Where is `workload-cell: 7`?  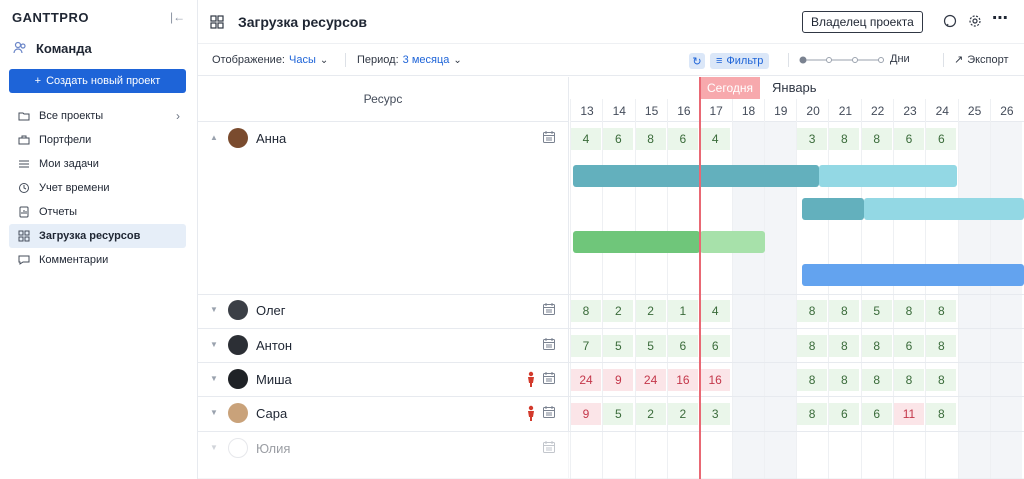
workload-cell: 7 is located at coordinates (586, 346).